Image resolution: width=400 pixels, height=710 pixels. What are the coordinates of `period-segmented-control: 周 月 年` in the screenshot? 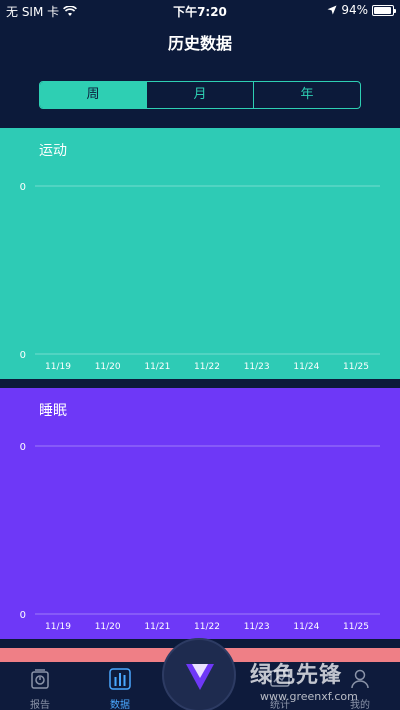 It's located at (200, 95).